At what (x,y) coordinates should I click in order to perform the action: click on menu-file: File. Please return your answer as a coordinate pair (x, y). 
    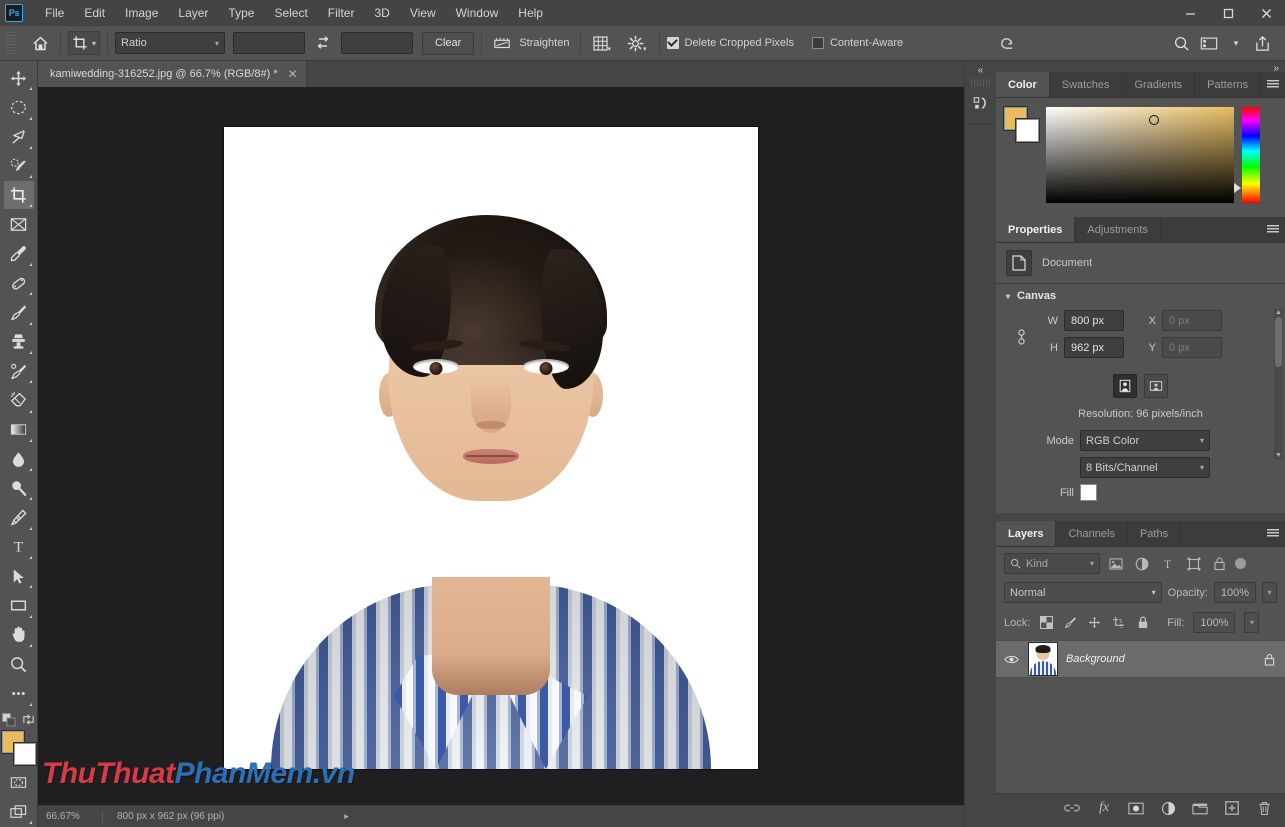
    Looking at the image, I should click on (54, 13).